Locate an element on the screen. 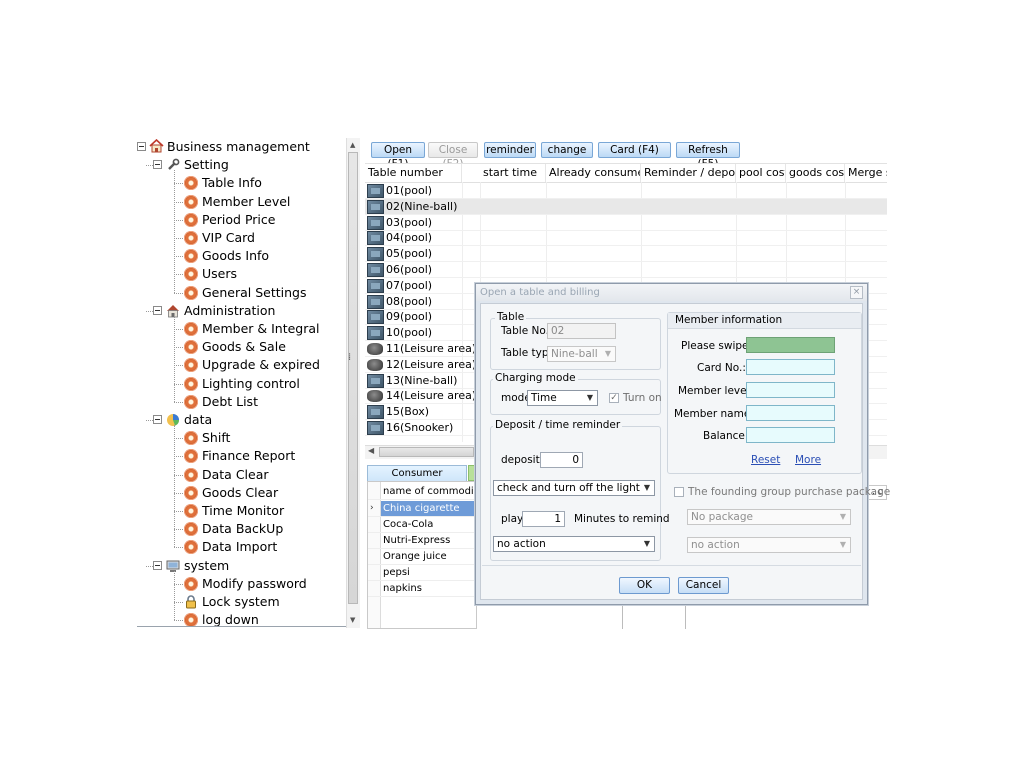 The image size is (1024, 768). list-item: Coca-Cola is located at coordinates (422, 525).